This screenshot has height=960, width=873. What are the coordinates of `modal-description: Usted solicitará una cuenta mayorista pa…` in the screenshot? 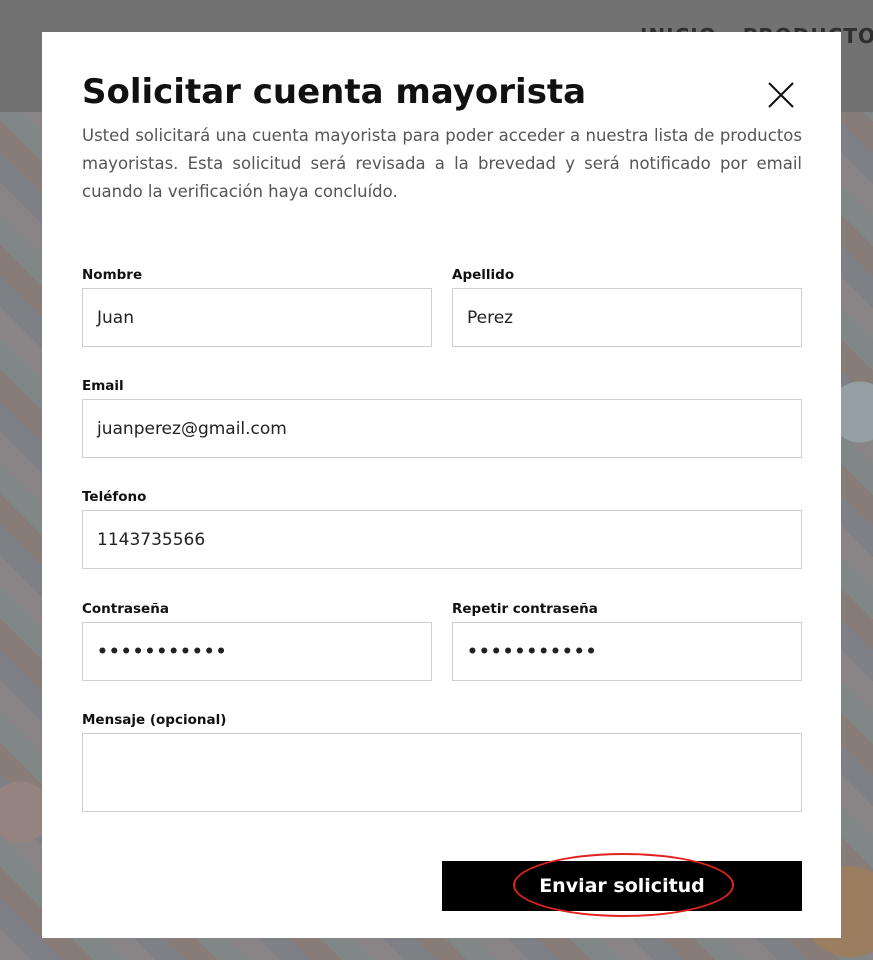 It's located at (442, 163).